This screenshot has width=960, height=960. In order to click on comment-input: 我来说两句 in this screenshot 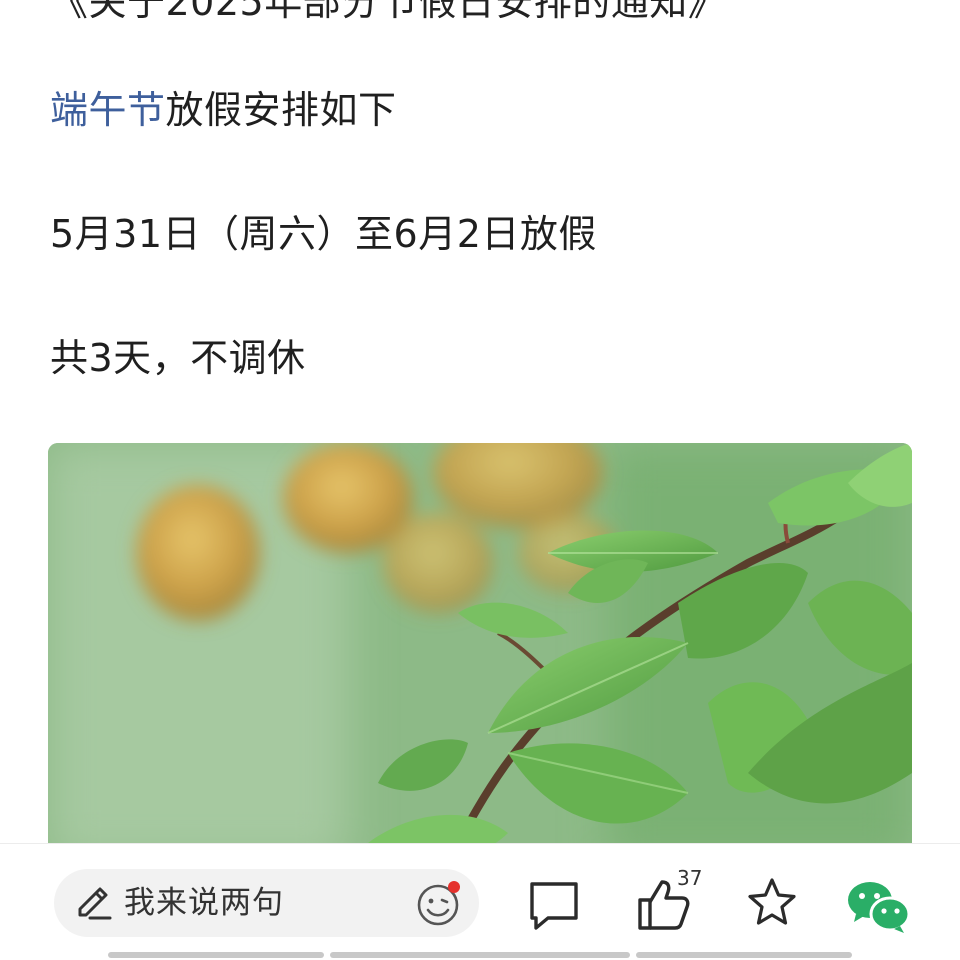, I will do `click(266, 903)`.